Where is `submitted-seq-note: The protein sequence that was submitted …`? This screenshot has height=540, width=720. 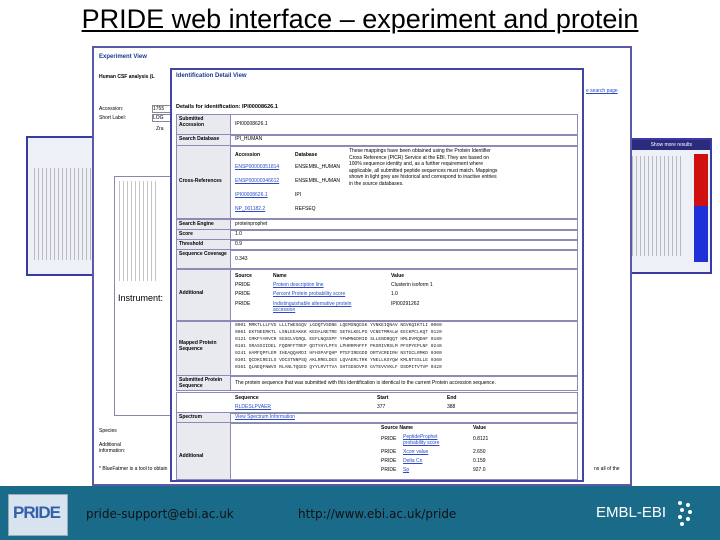
submitted-seq-note: The protein sequence that was submitted … is located at coordinates (365, 383).